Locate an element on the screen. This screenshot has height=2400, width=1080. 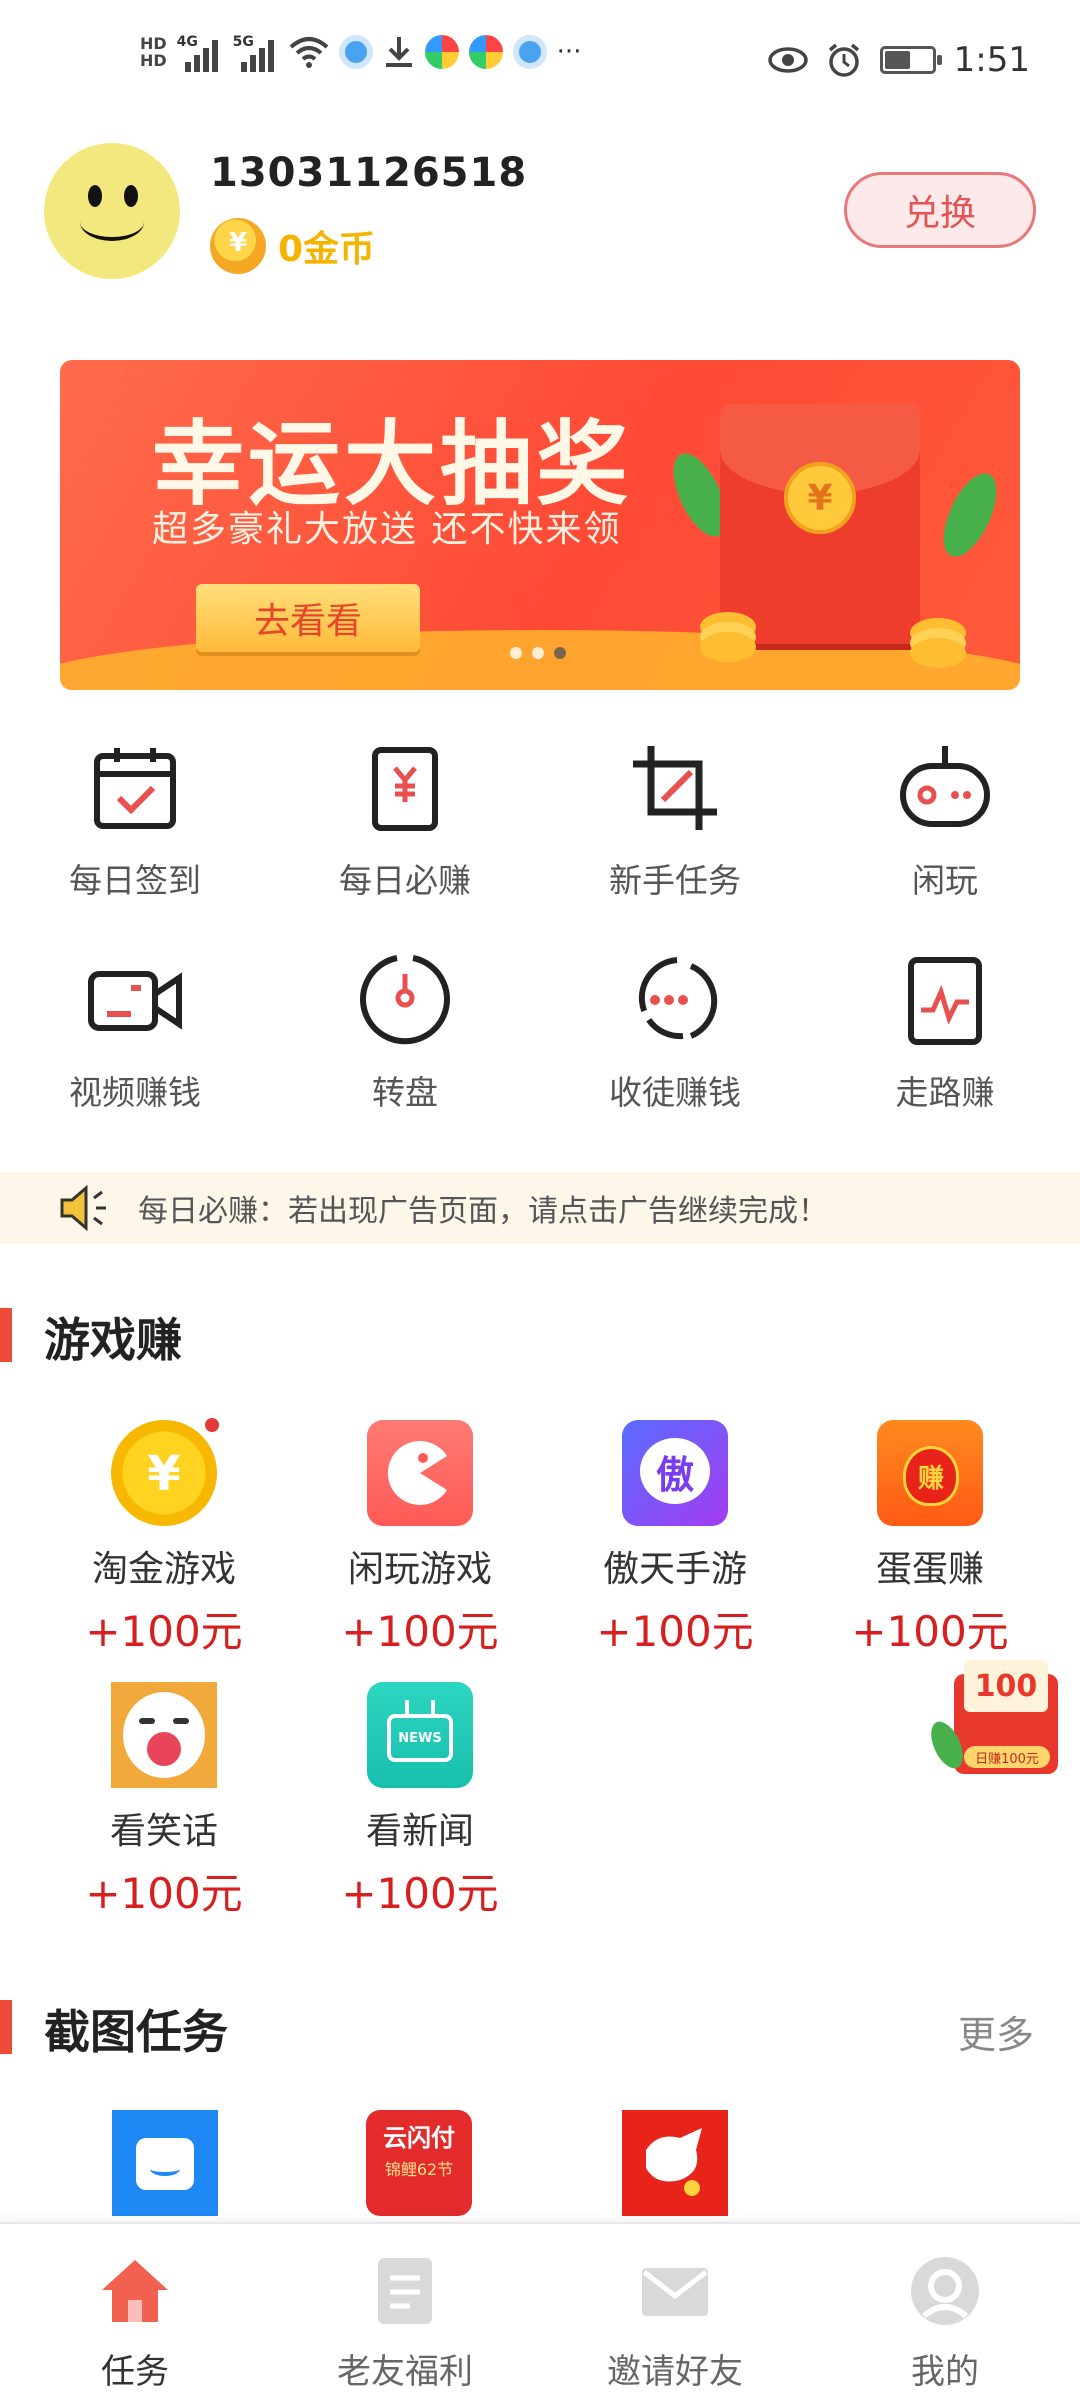
coin-balance: 0金币 is located at coordinates (292, 246).